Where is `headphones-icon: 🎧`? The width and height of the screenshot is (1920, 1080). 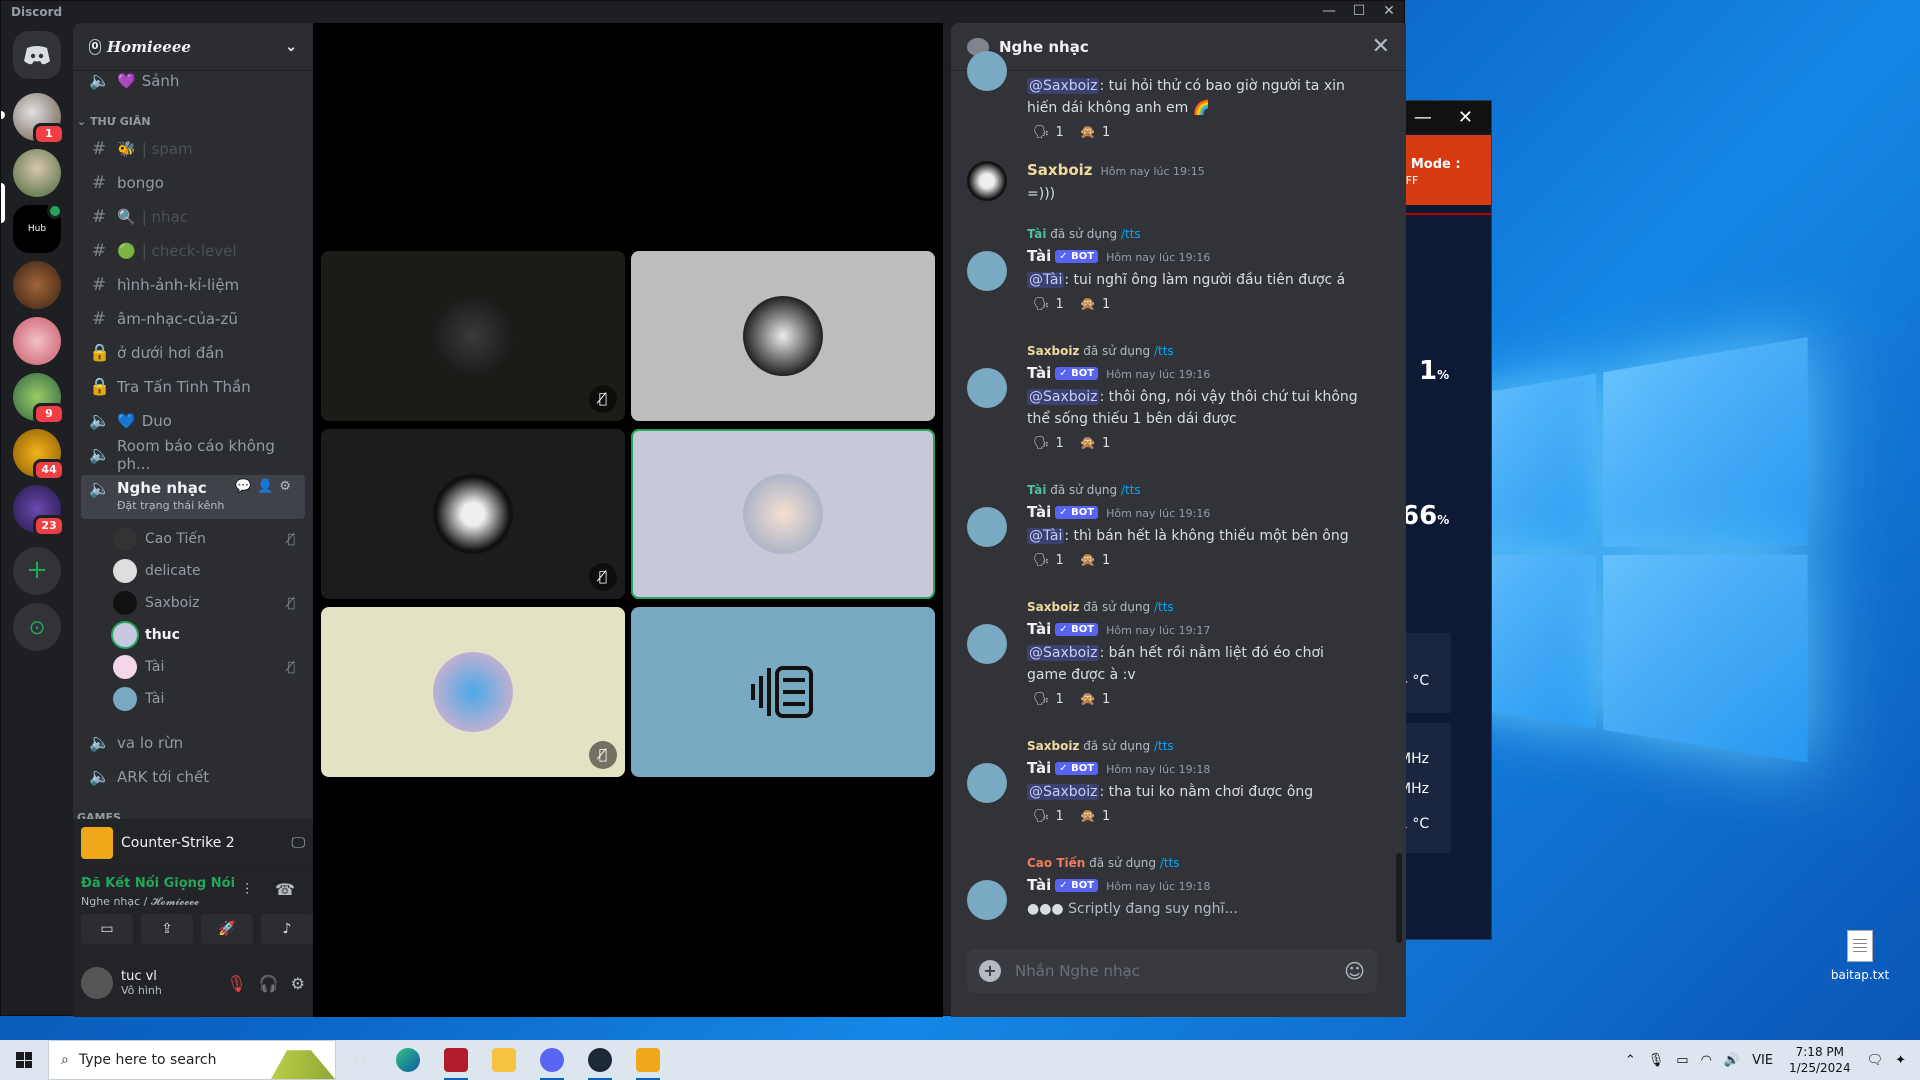 headphones-icon: 🎧 is located at coordinates (269, 983).